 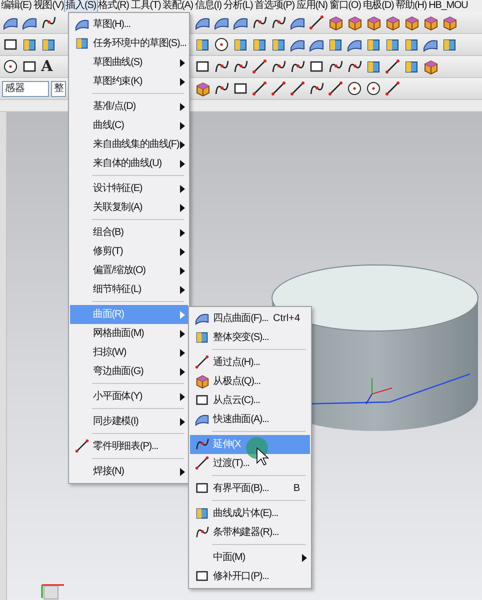 I want to click on menu-item: 分析(L), so click(x=238, y=6).